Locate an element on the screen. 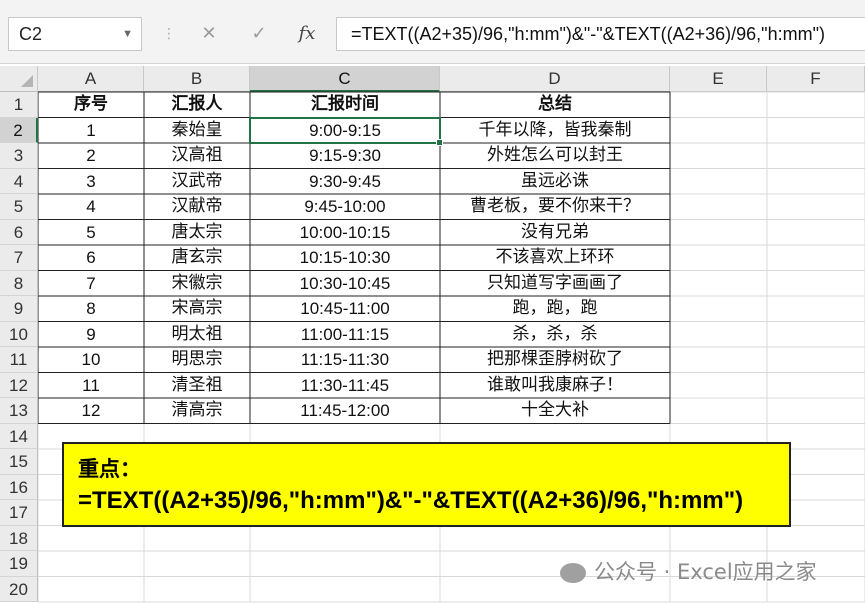 The width and height of the screenshot is (865, 605). cell-time: 11:45-12:00 is located at coordinates (345, 411).